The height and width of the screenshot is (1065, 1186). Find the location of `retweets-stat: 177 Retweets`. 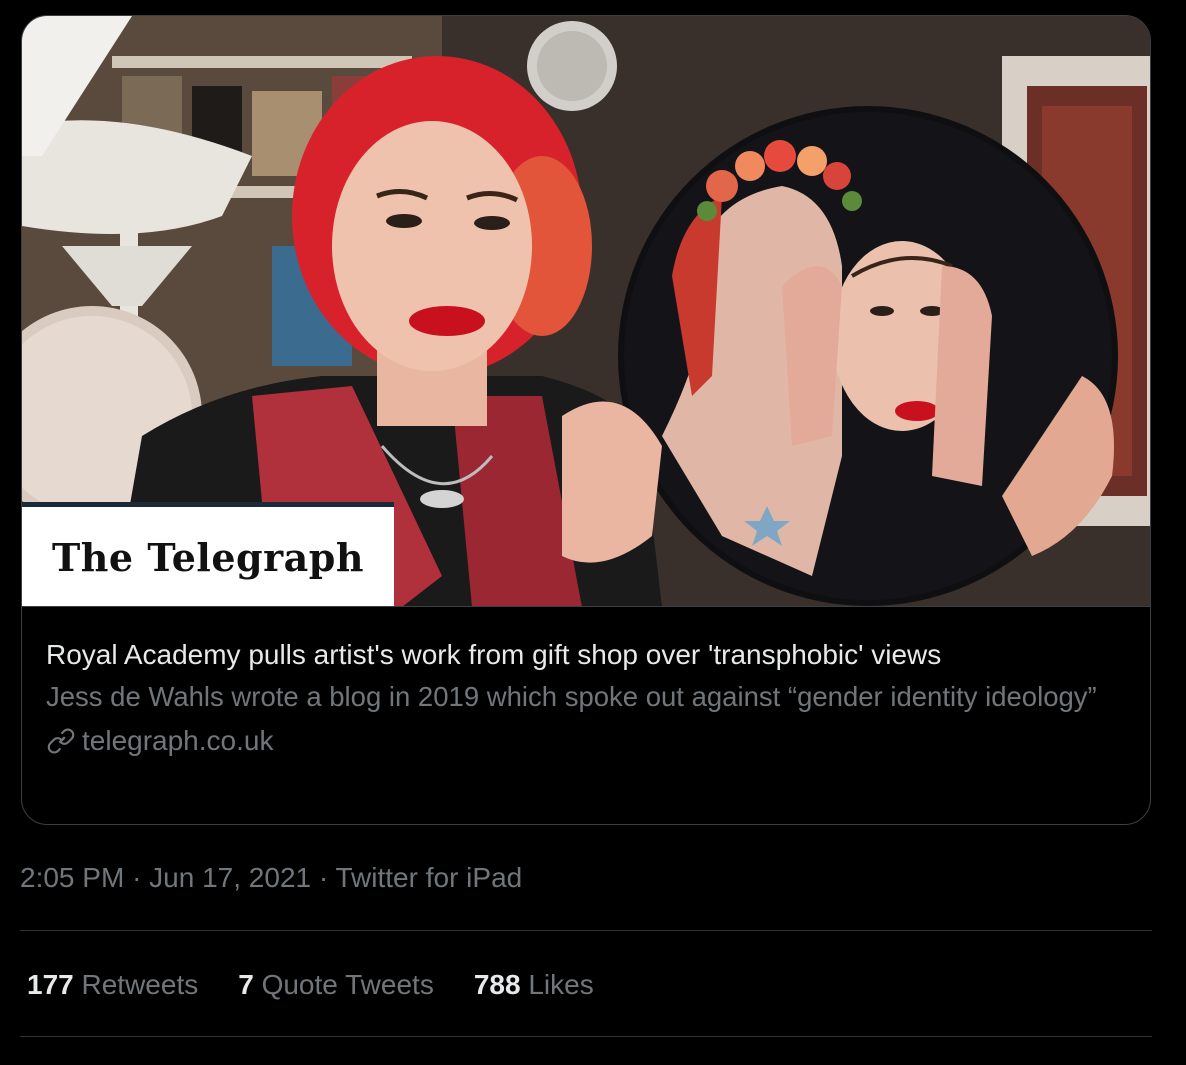

retweets-stat: 177 Retweets is located at coordinates (112, 985).